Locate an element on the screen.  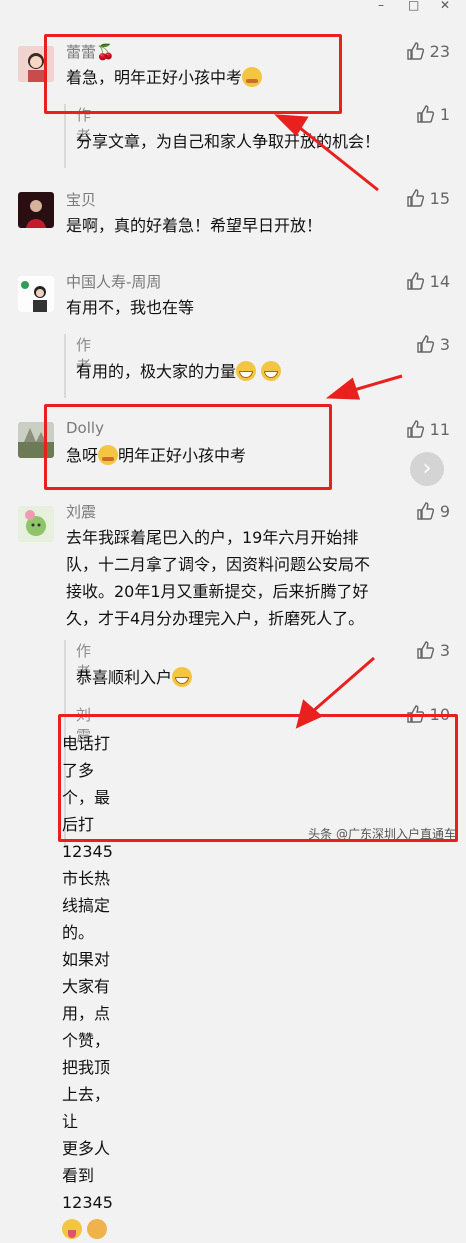
annotation-arrows is located at coordinates (338, 421).